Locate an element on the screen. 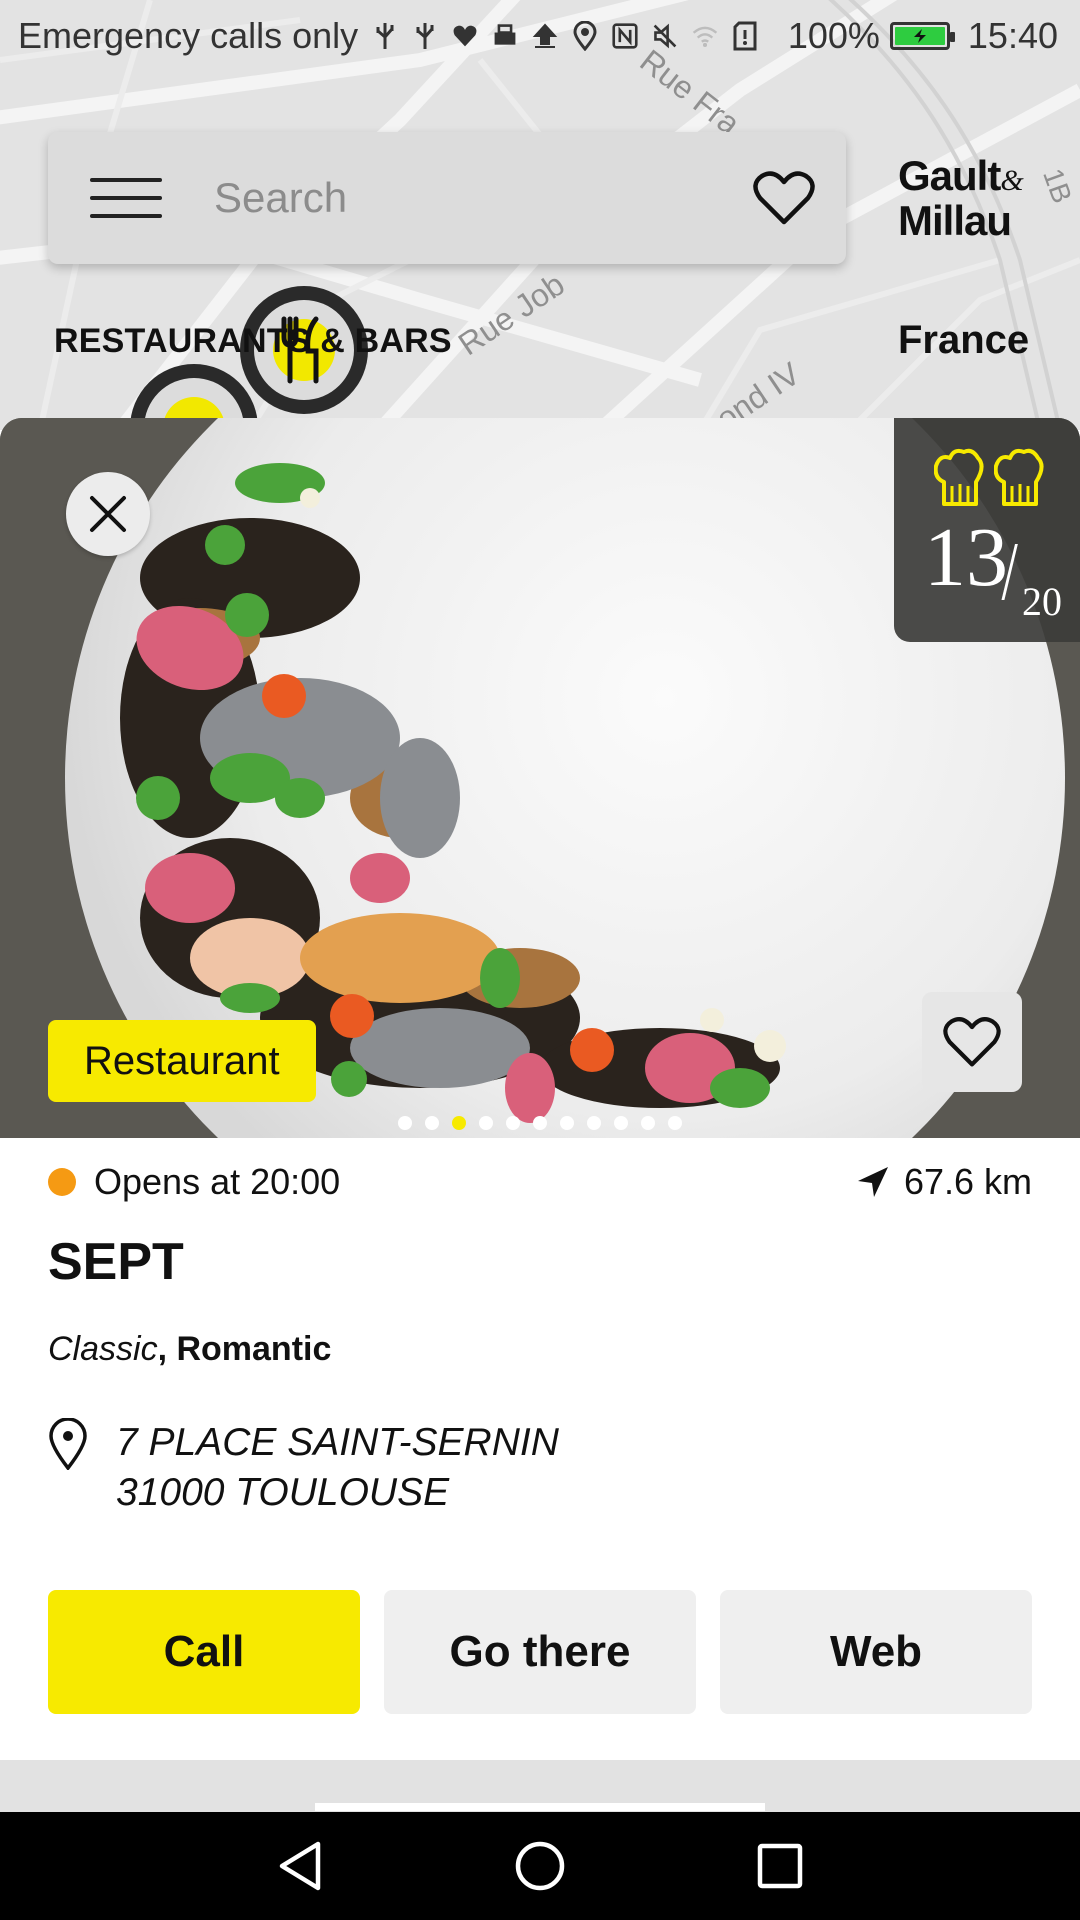 This screenshot has width=1080, height=1920. category-filter: RESTAURANTS & BARS is located at coordinates (253, 341).